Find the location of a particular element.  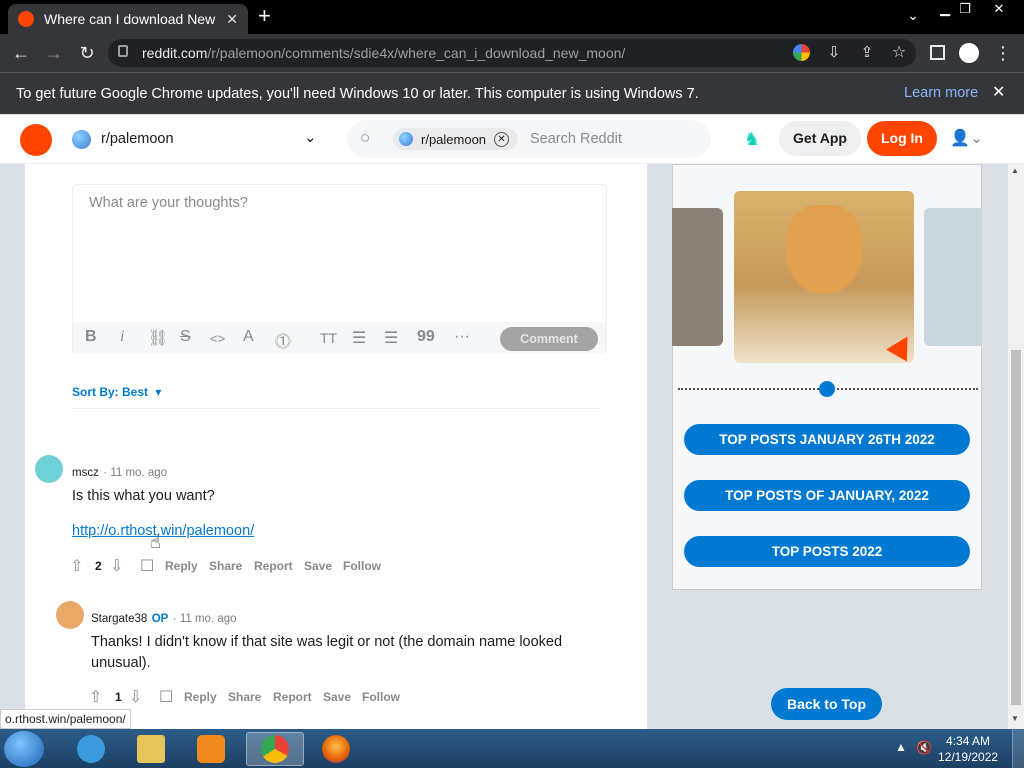

search-icon: ○ is located at coordinates (365, 137).